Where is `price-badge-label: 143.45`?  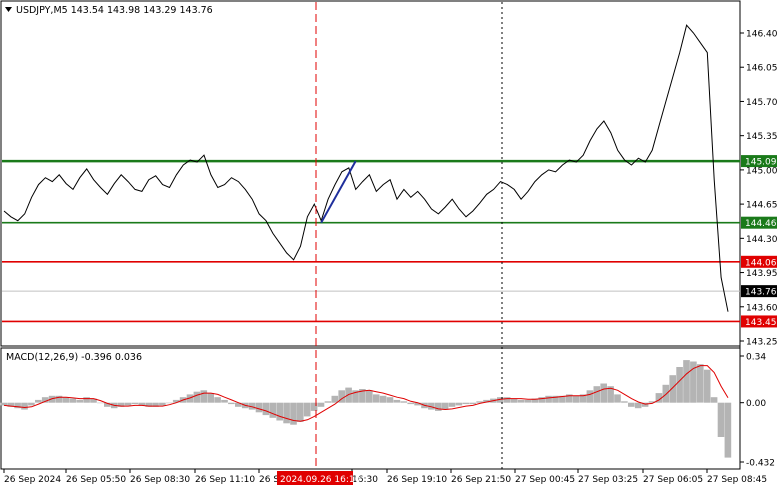 price-badge-label: 143.45 is located at coordinates (761, 323).